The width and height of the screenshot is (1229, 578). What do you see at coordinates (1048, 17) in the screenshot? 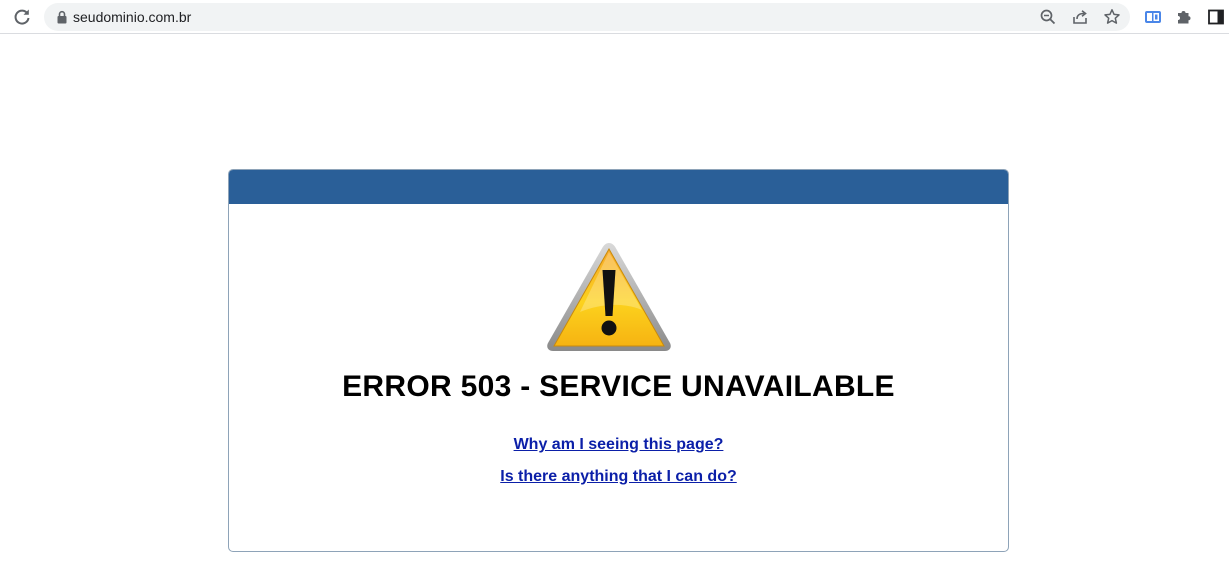
I see `zoom-icon` at bounding box center [1048, 17].